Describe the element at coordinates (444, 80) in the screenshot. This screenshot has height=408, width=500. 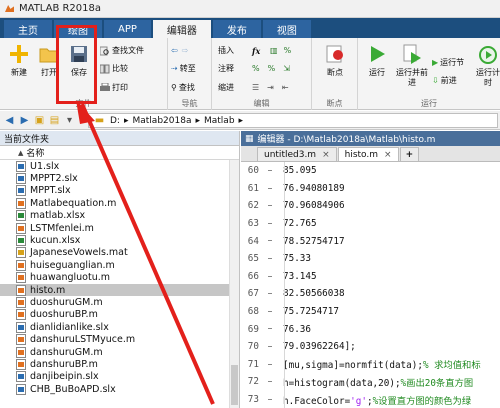
I see `advance-button: ⇩ 前进` at that location.